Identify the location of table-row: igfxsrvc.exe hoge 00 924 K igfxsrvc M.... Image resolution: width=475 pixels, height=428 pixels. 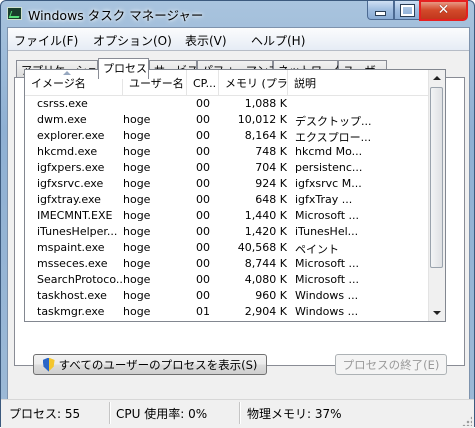
(228, 184).